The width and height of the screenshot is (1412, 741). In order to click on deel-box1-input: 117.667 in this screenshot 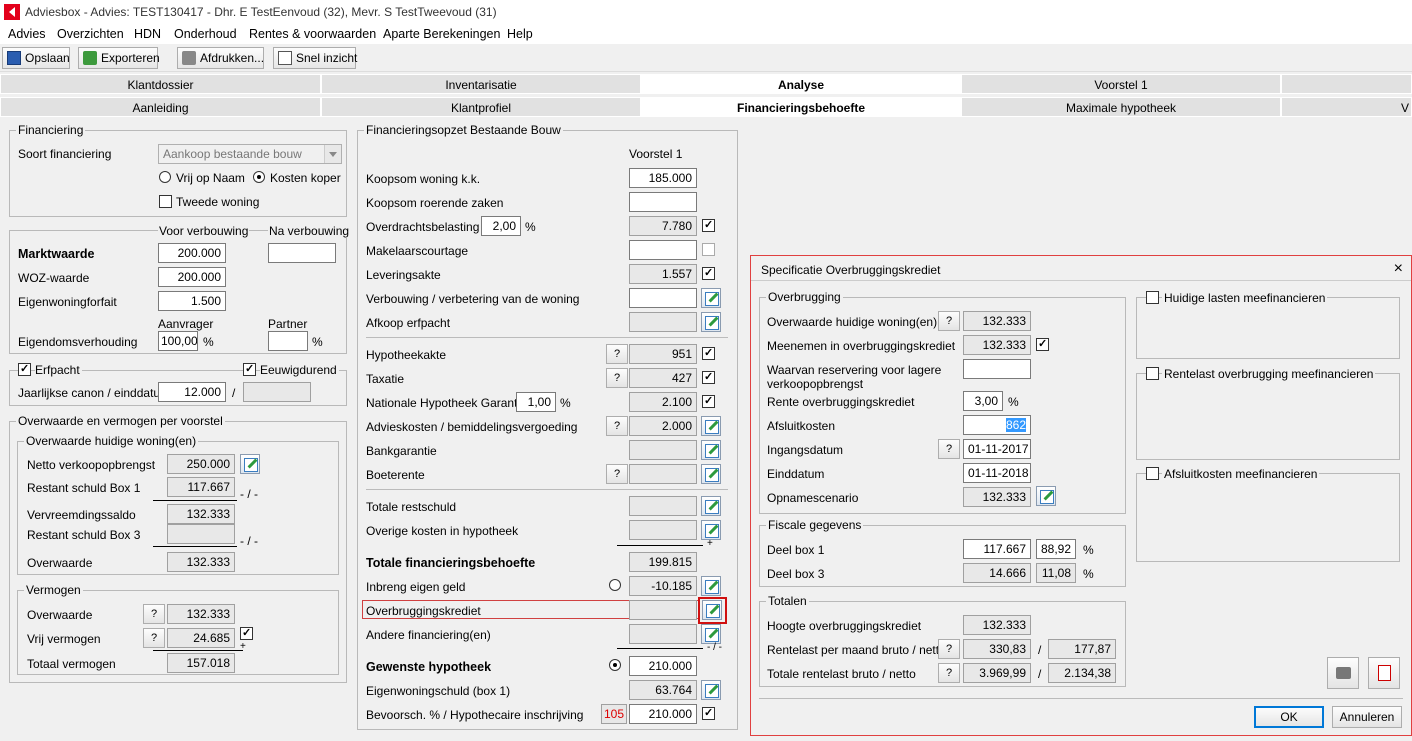, I will do `click(997, 549)`.